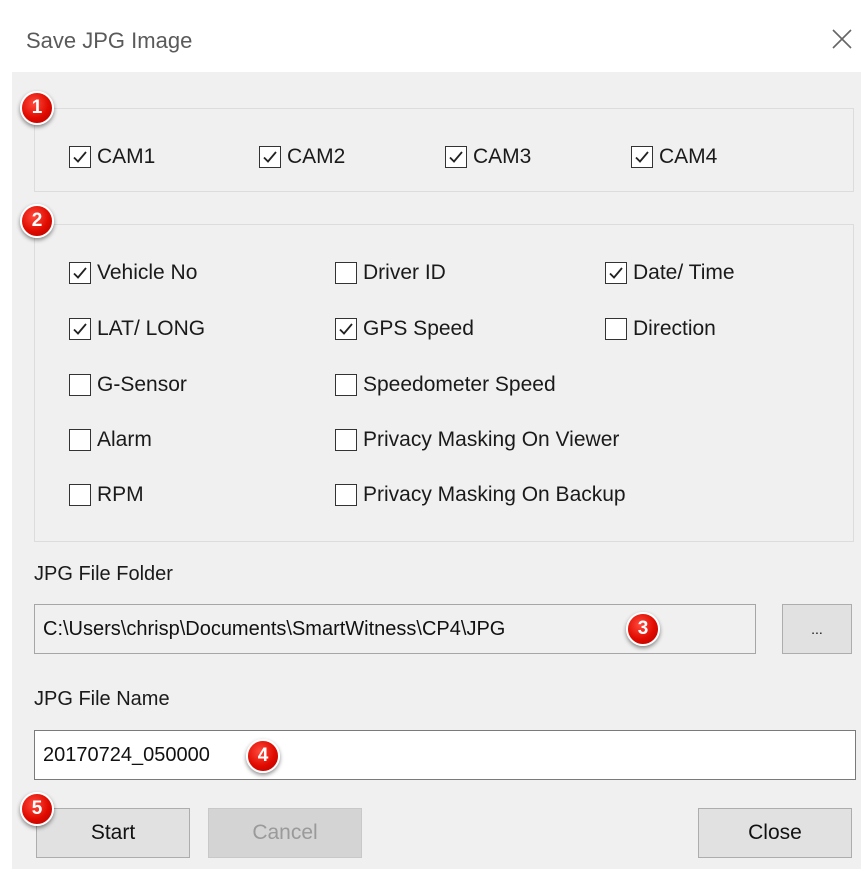  I want to click on checkbox-cam4: CAM4, so click(674, 157).